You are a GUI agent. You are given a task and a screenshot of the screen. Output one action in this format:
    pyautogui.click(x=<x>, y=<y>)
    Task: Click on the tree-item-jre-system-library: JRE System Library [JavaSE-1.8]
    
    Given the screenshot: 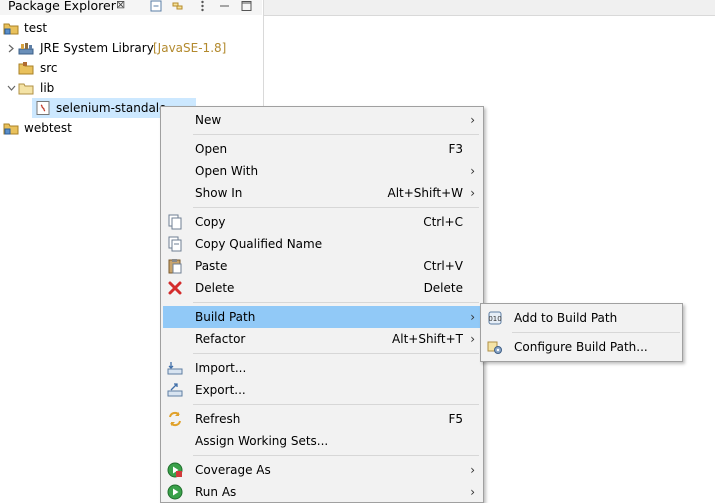 What is the action you would take?
    pyautogui.click(x=131, y=48)
    